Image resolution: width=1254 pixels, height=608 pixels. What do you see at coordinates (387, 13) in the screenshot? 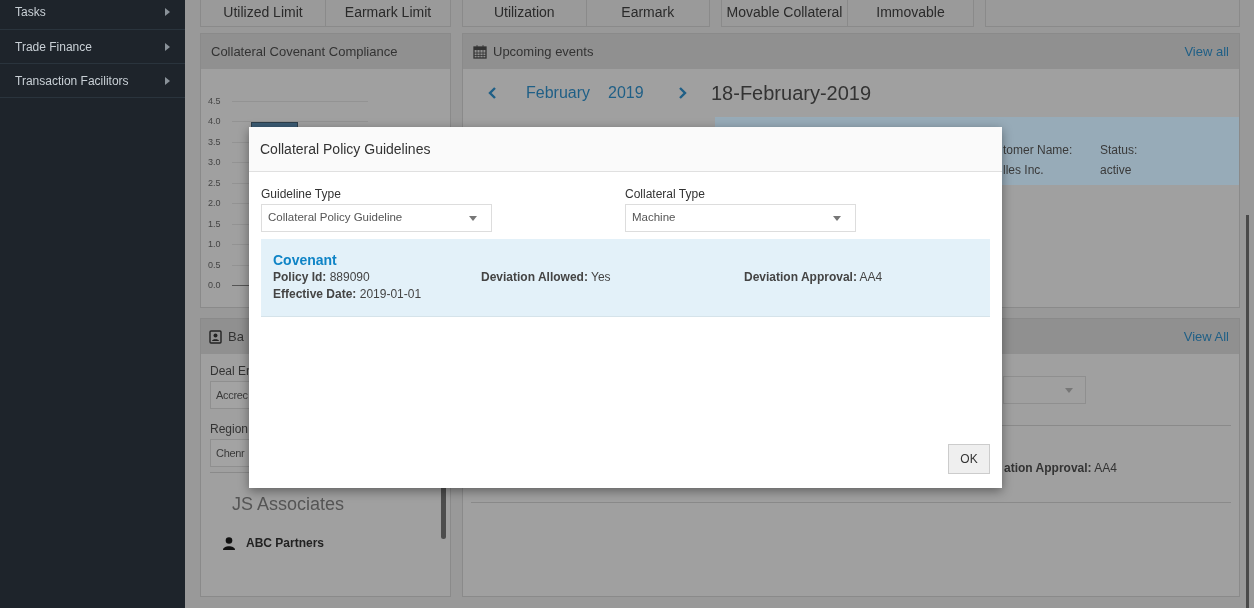
I see `summary-tab: Earmark Limit` at bounding box center [387, 13].